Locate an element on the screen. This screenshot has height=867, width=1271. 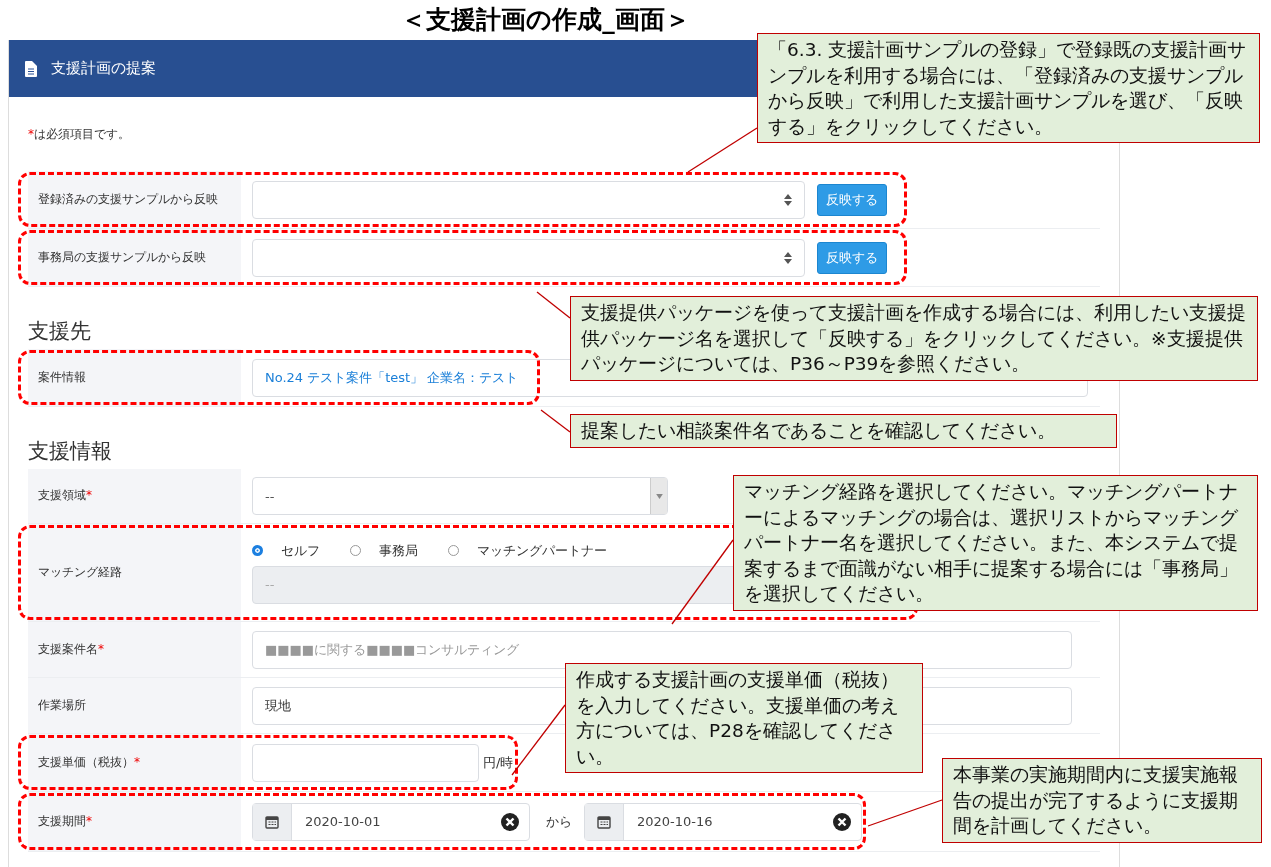
section-heading: 支援情報 is located at coordinates (70, 451).